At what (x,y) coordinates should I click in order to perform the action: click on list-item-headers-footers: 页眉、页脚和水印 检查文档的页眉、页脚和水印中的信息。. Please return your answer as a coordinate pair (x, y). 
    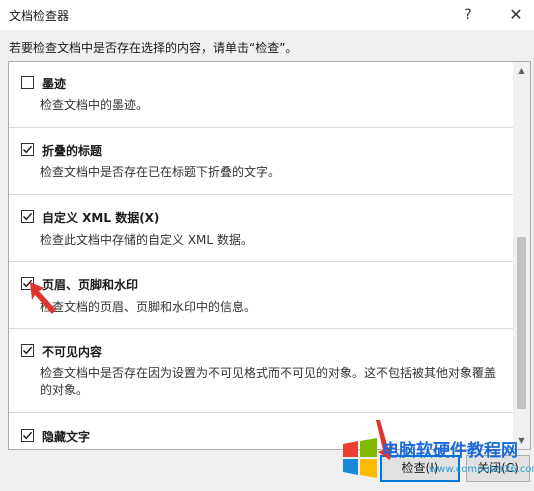
    Looking at the image, I should click on (261, 295).